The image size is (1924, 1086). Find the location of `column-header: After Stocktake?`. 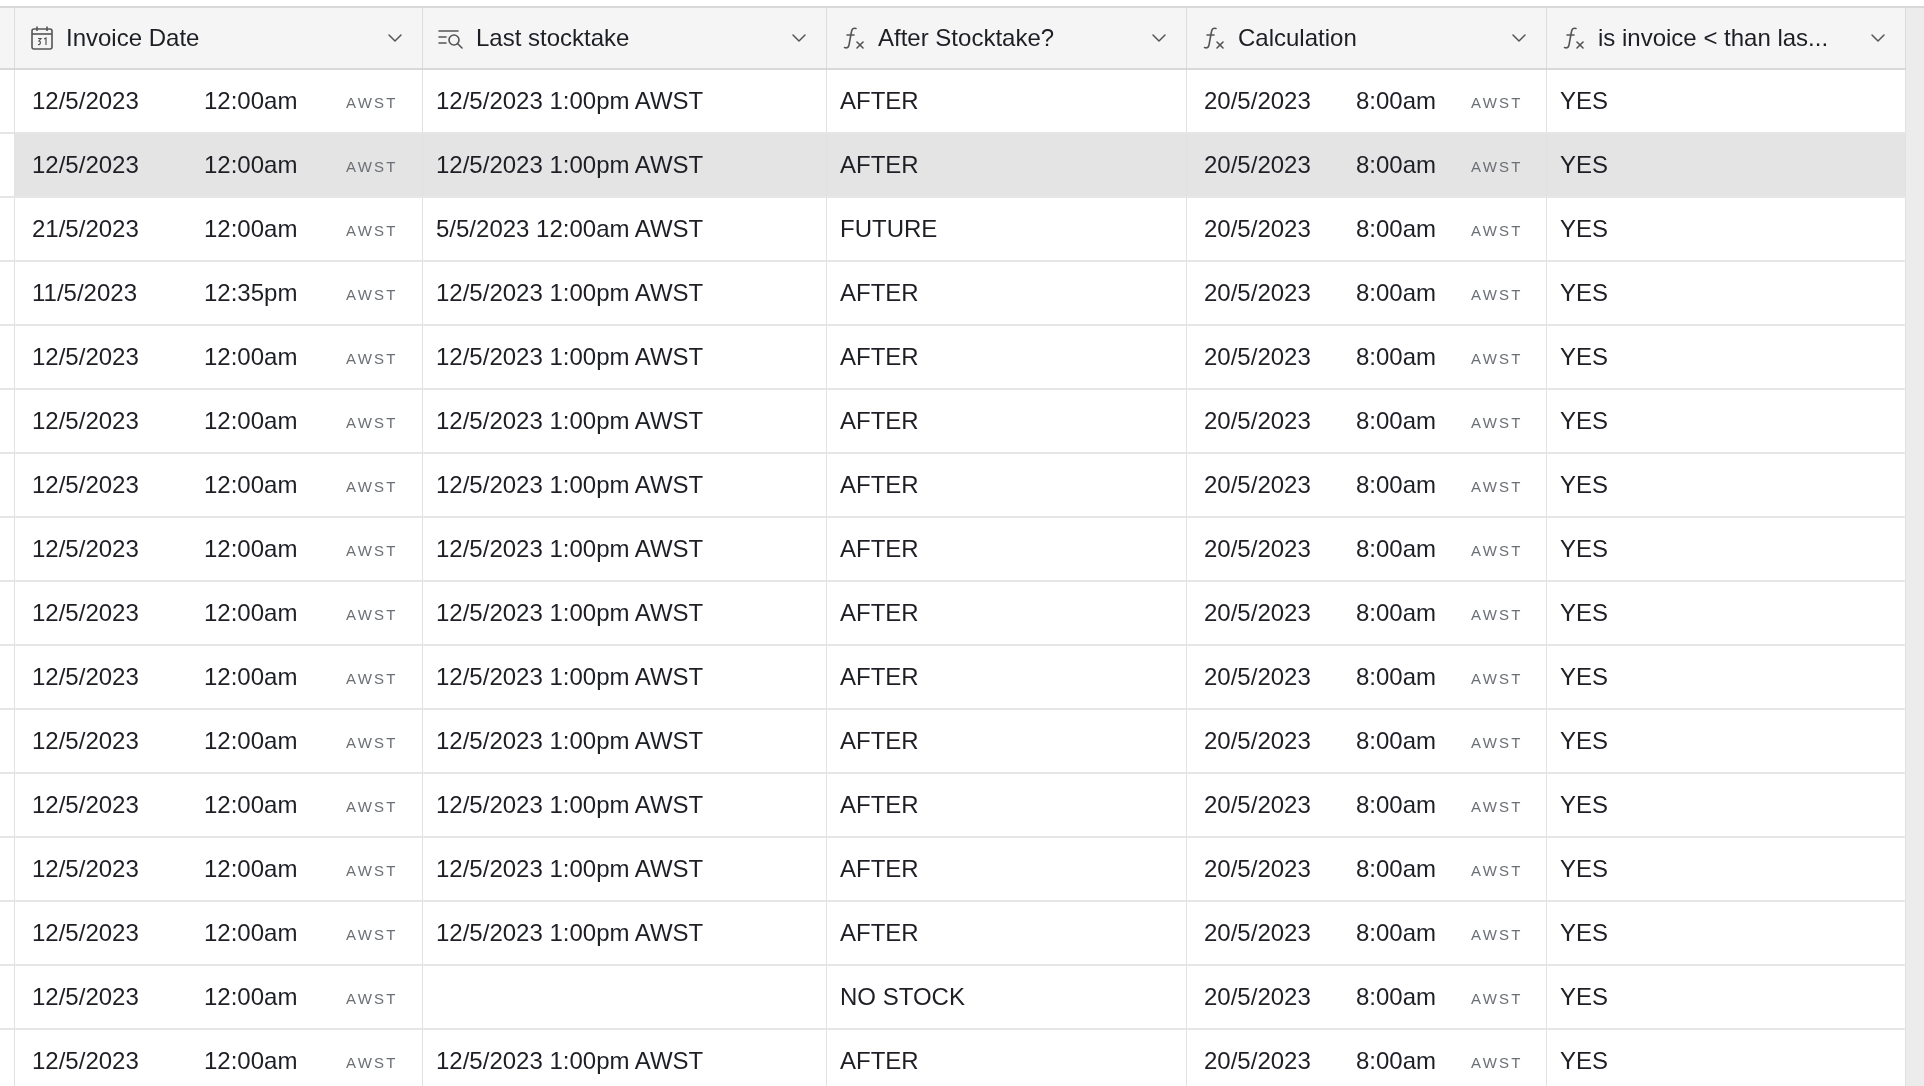

column-header: After Stocktake? is located at coordinates (1007, 38).